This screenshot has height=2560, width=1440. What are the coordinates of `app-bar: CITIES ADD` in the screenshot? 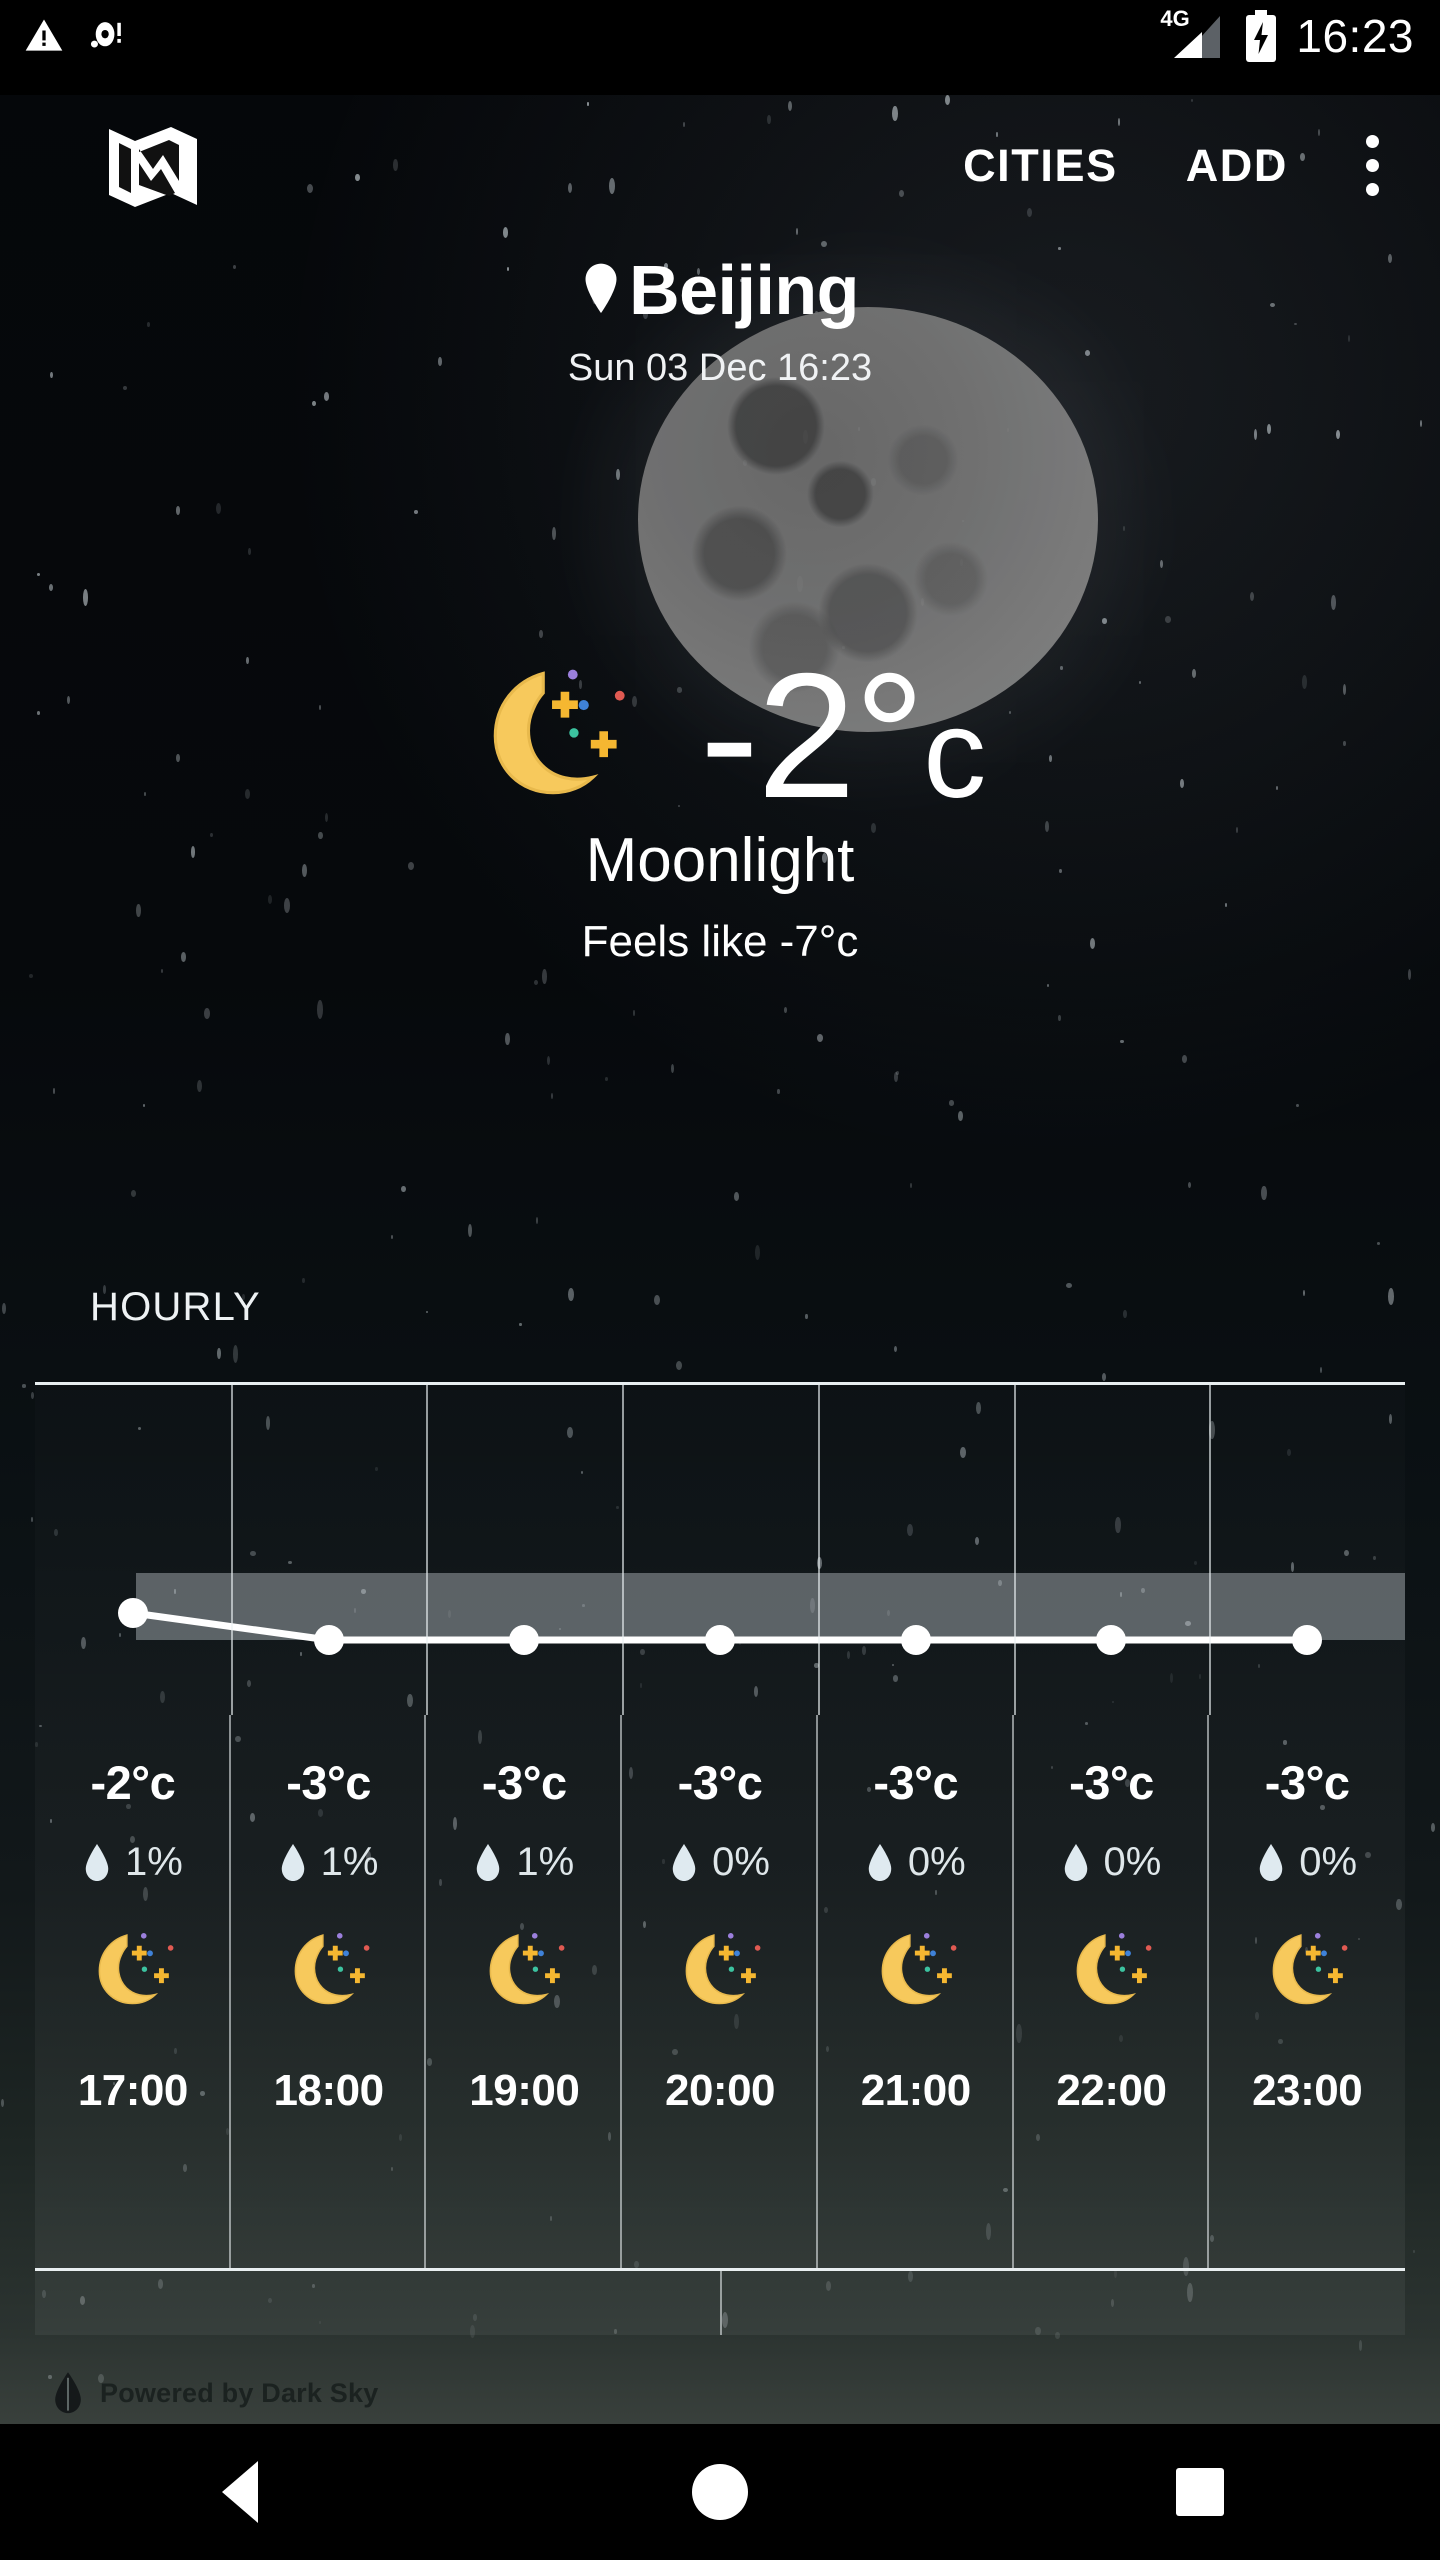 It's located at (720, 165).